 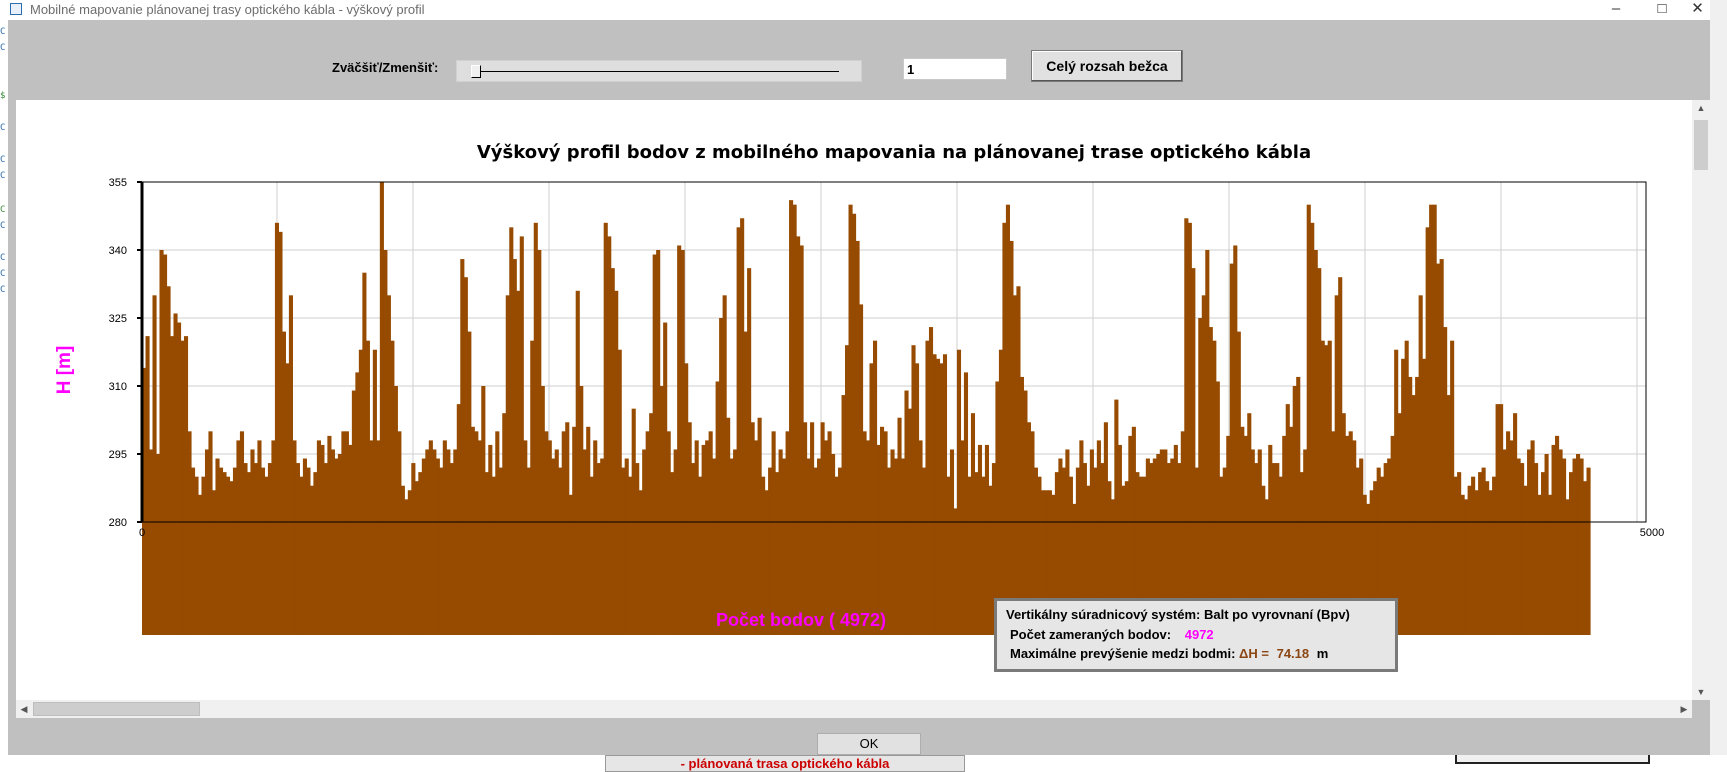 I want to click on vertical-scrollbar: ▲ ▼, so click(x=1701, y=400).